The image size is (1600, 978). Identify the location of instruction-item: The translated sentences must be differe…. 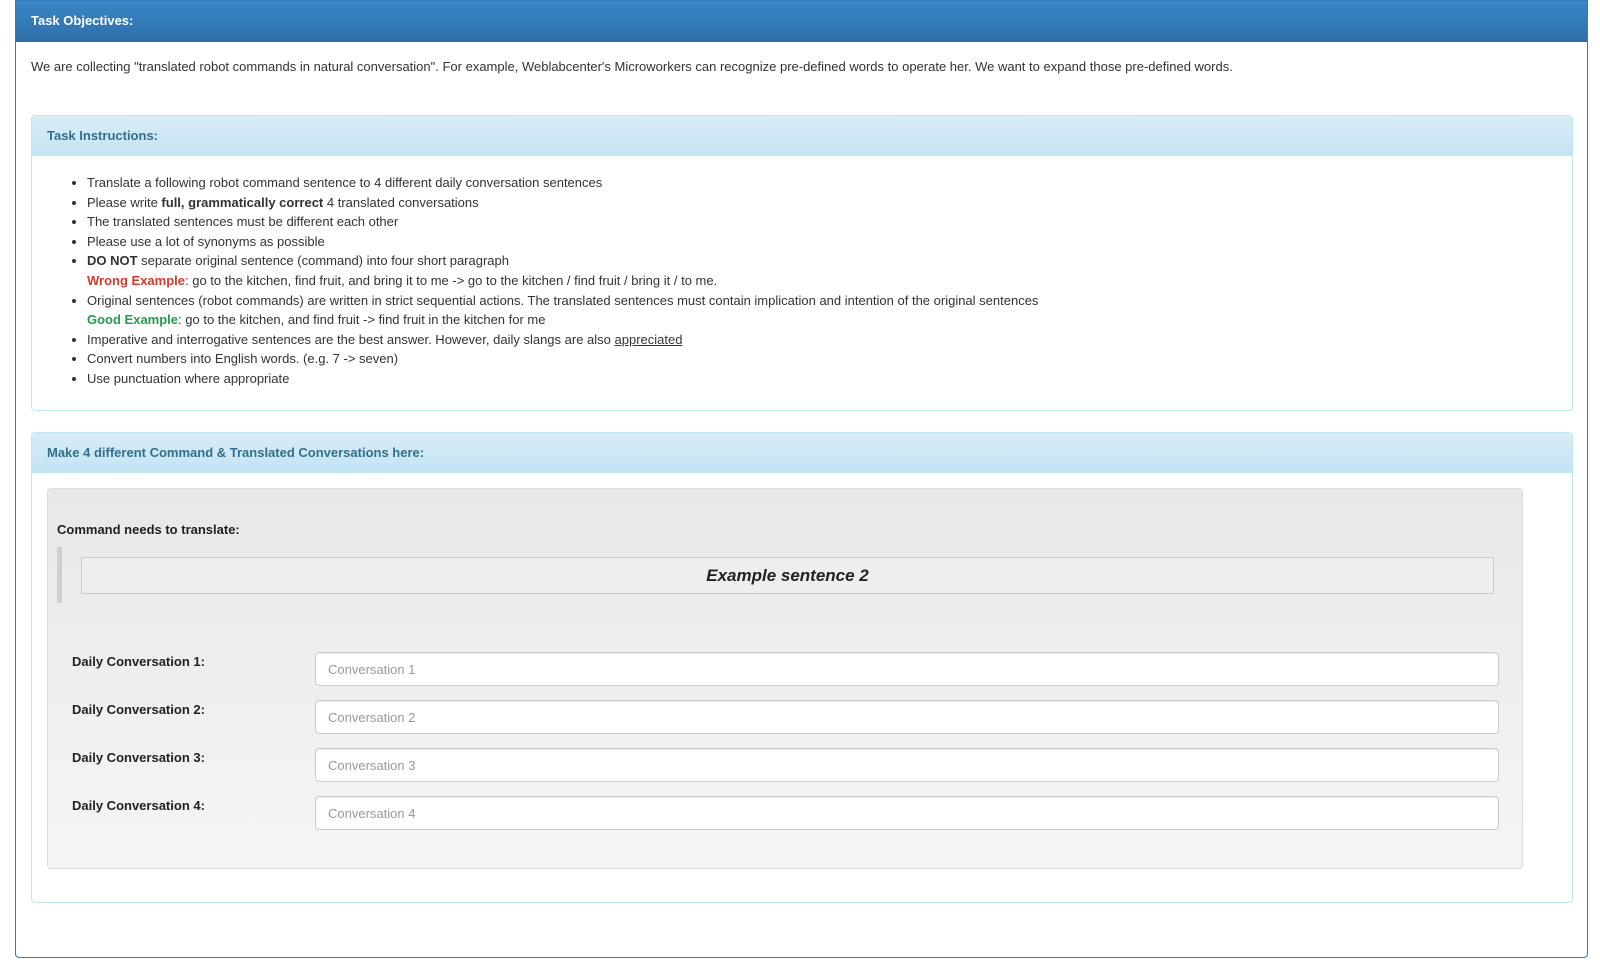
(829, 222).